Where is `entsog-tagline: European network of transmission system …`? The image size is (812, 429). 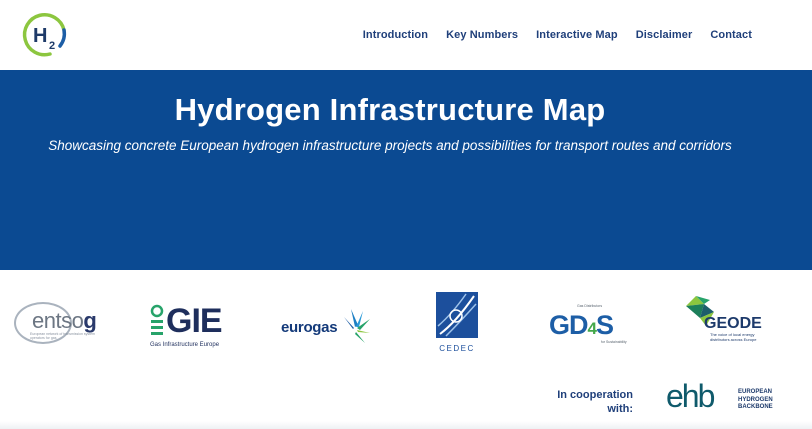 entsog-tagline: European network of transmission system … is located at coordinates (62, 336).